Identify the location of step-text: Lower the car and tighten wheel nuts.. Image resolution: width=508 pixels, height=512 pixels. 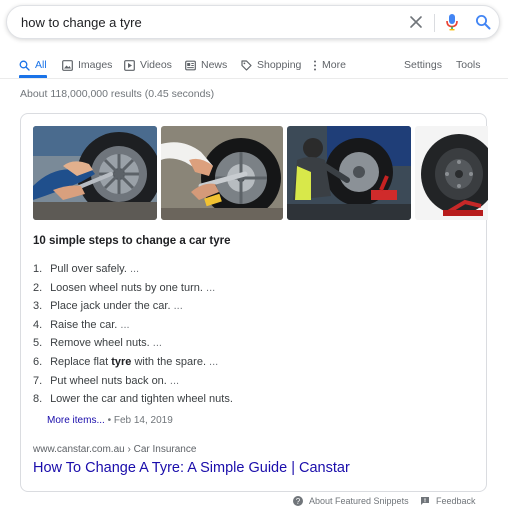
(141, 399).